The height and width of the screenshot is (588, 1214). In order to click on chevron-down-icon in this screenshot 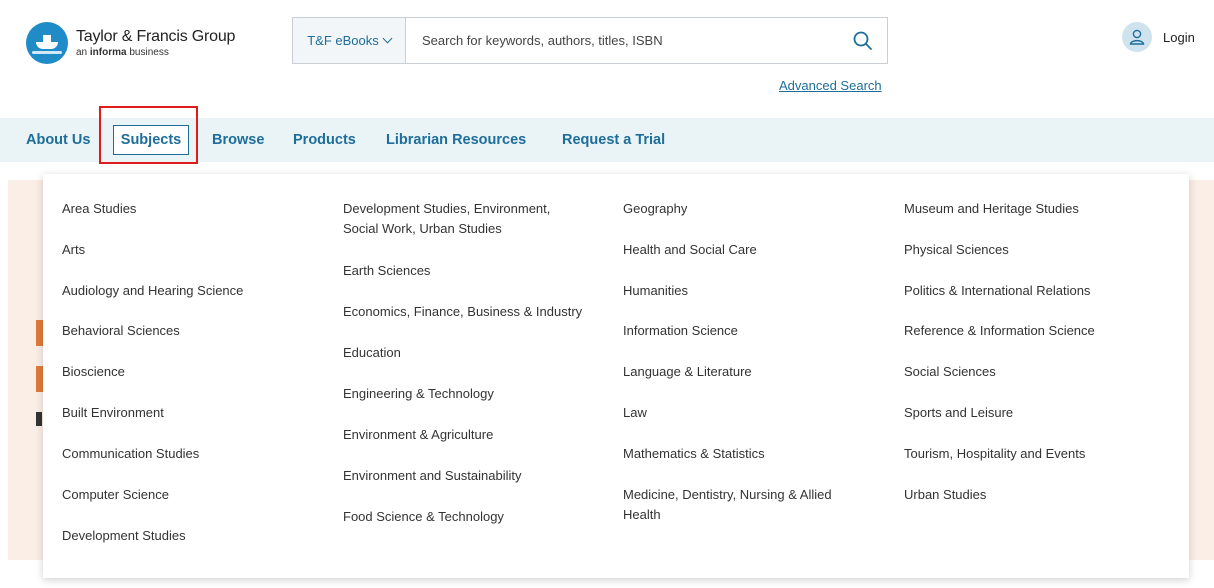, I will do `click(387, 38)`.